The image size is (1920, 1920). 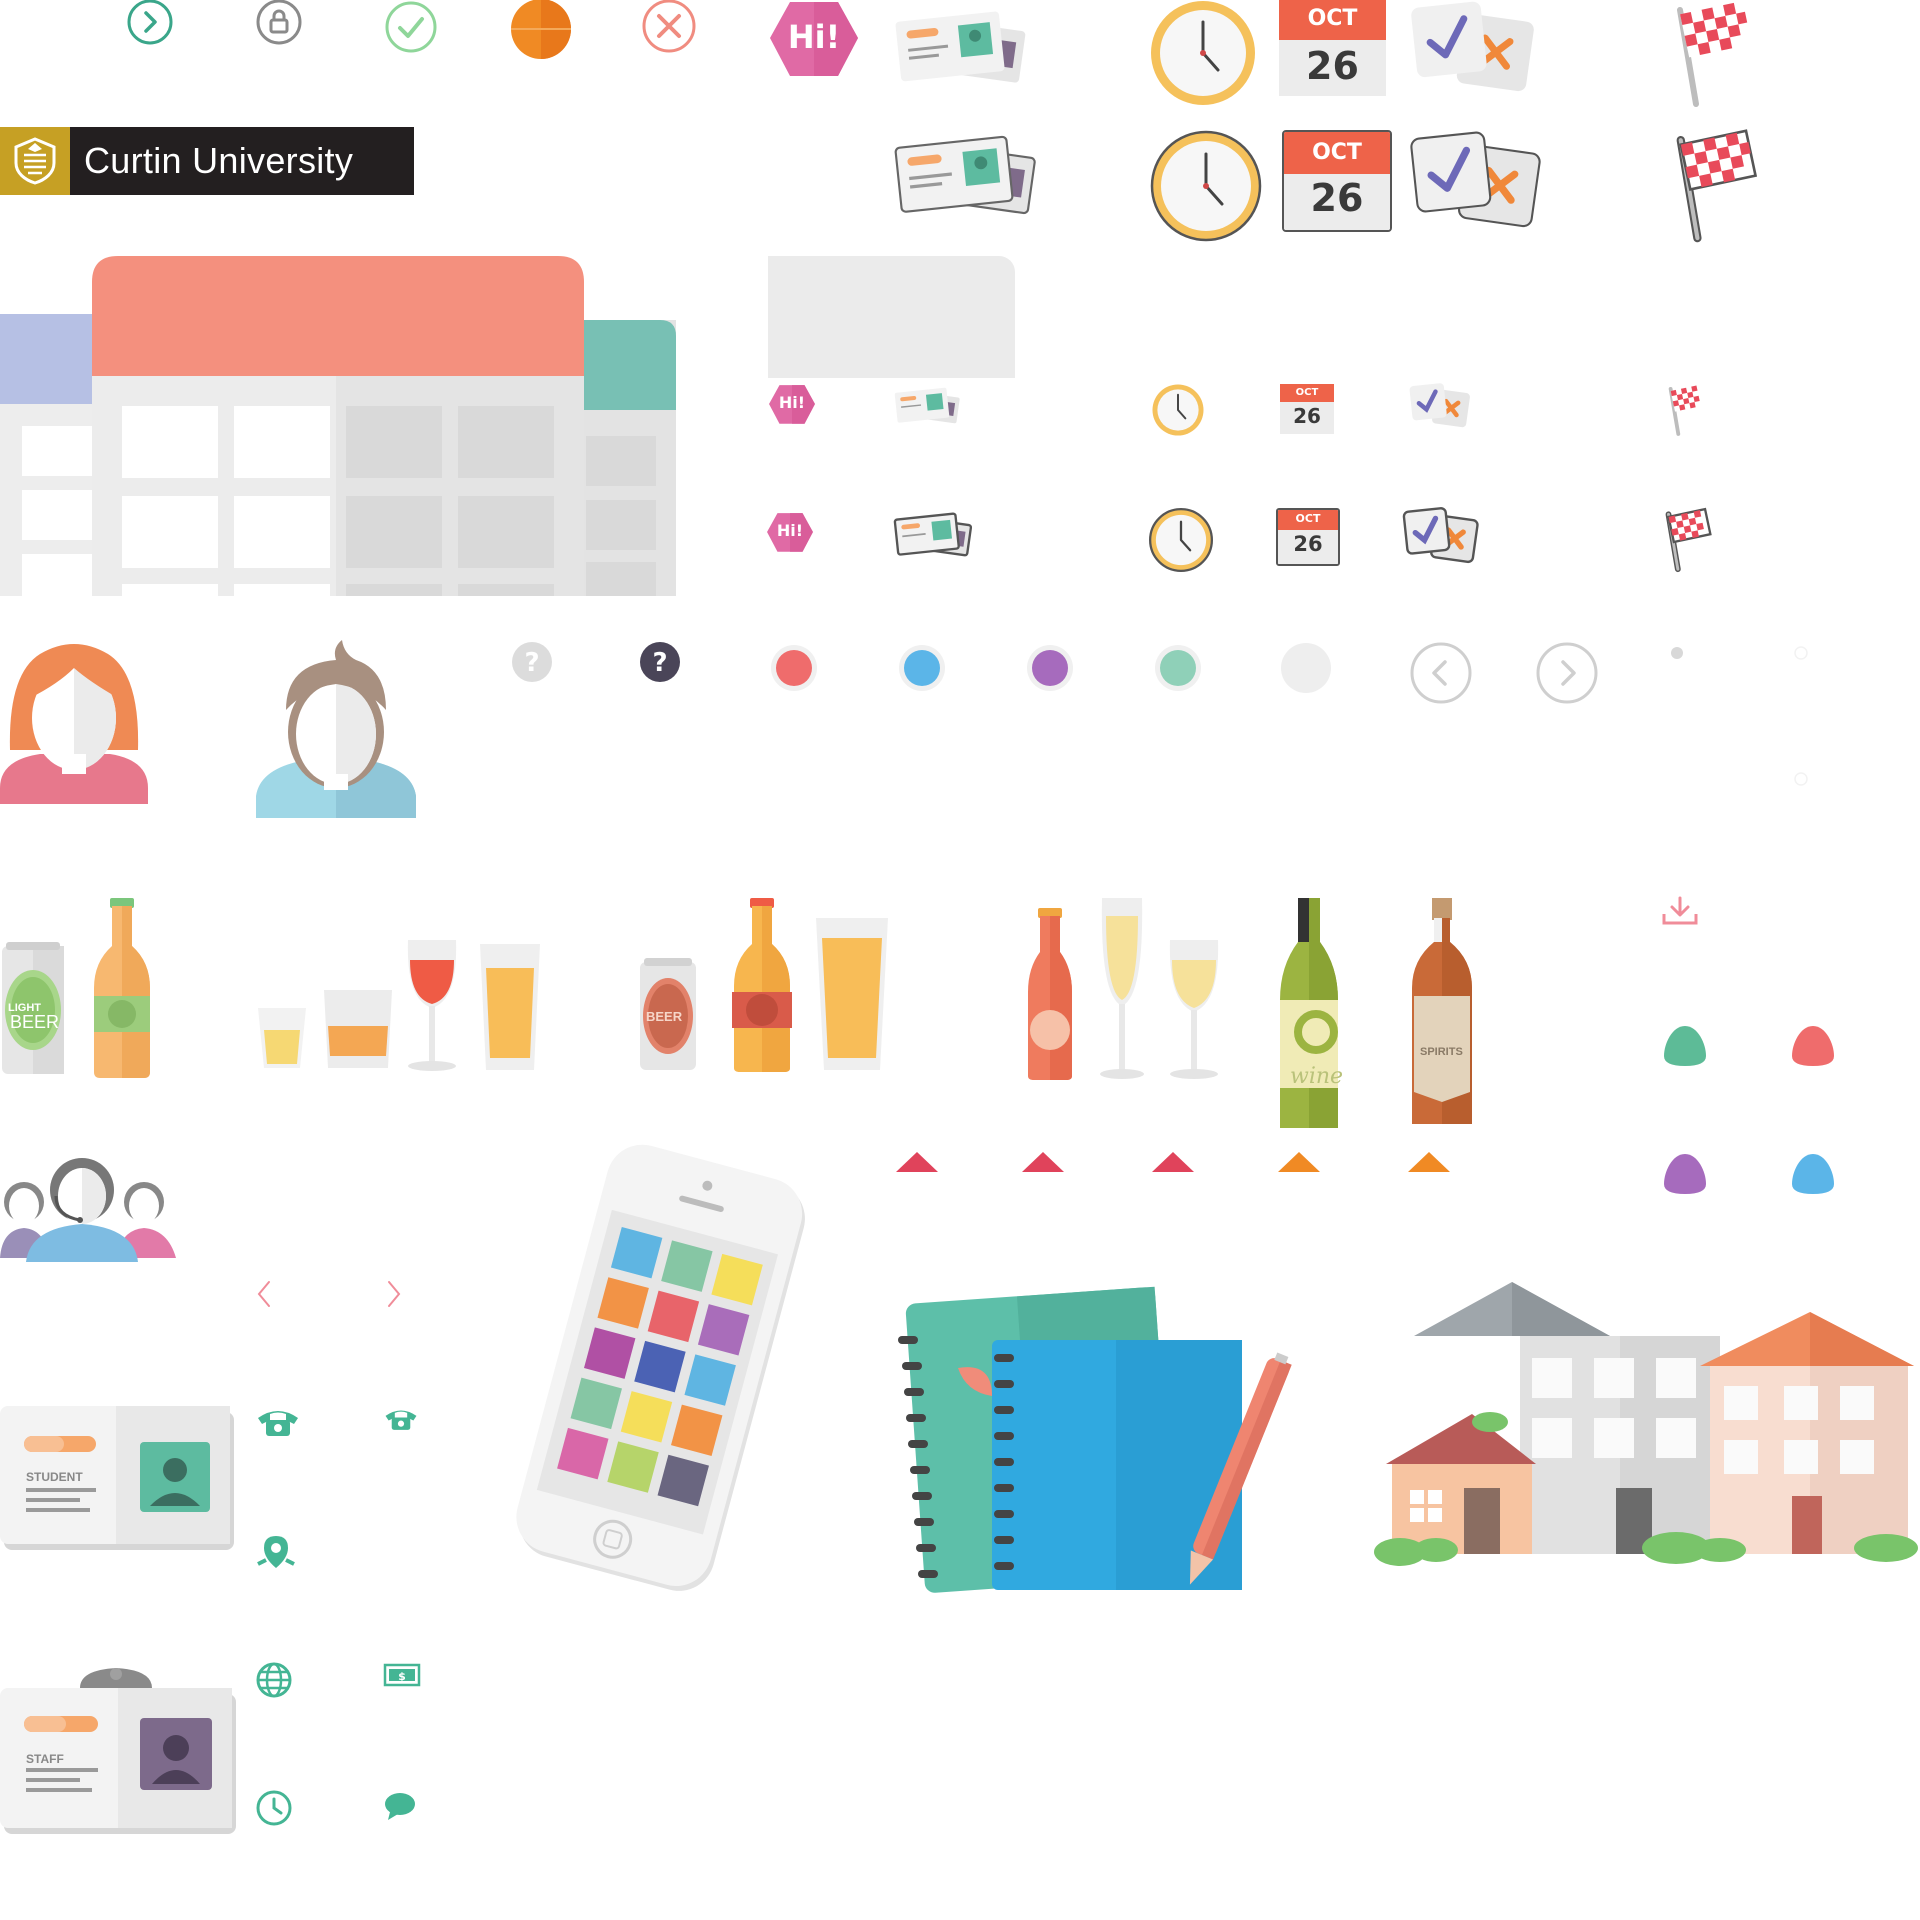 What do you see at coordinates (1122, 988) in the screenshot?
I see `champagne-glass-icon` at bounding box center [1122, 988].